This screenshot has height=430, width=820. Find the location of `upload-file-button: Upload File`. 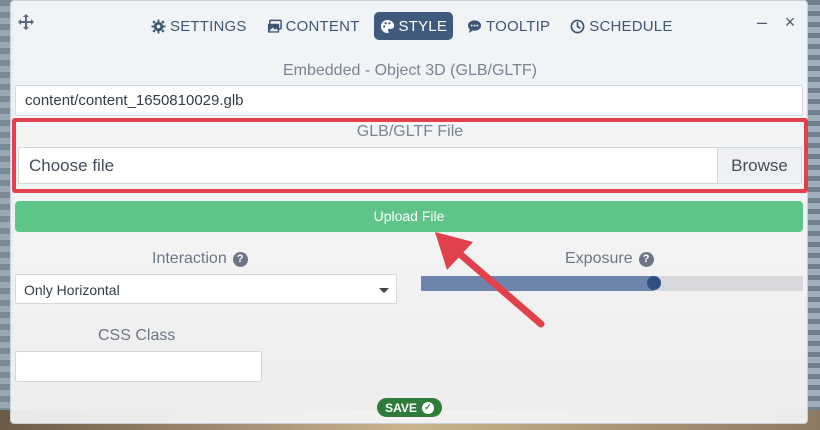

upload-file-button: Upload File is located at coordinates (409, 216).